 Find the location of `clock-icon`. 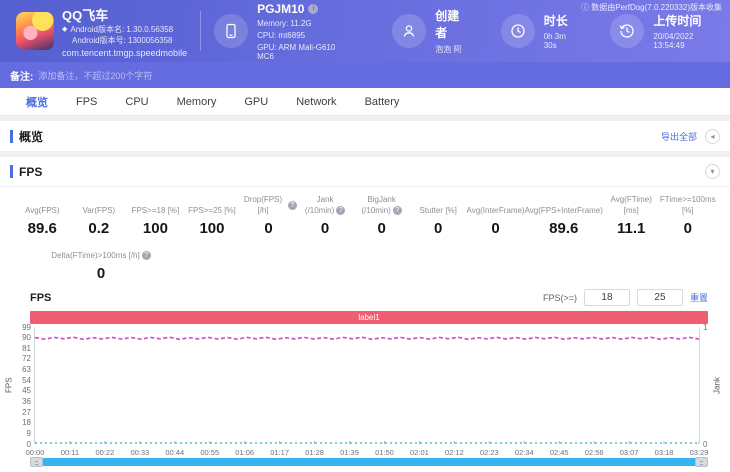

clock-icon is located at coordinates (517, 31).